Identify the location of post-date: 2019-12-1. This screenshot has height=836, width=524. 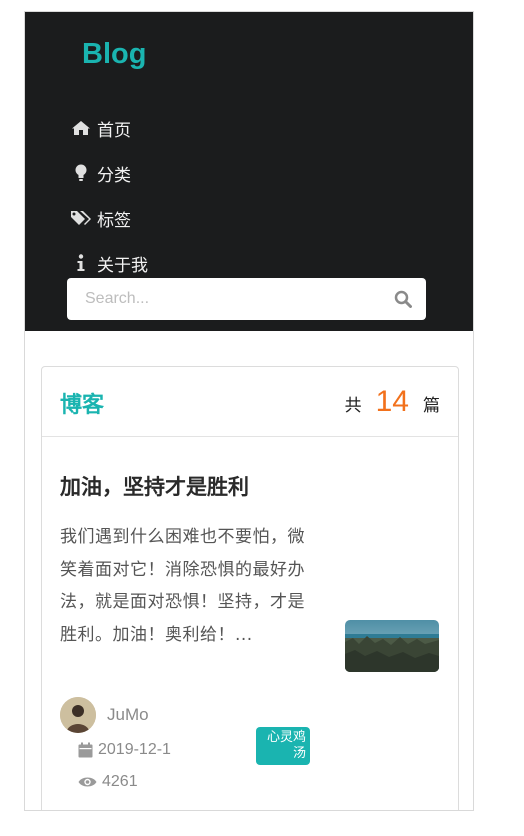
(124, 750).